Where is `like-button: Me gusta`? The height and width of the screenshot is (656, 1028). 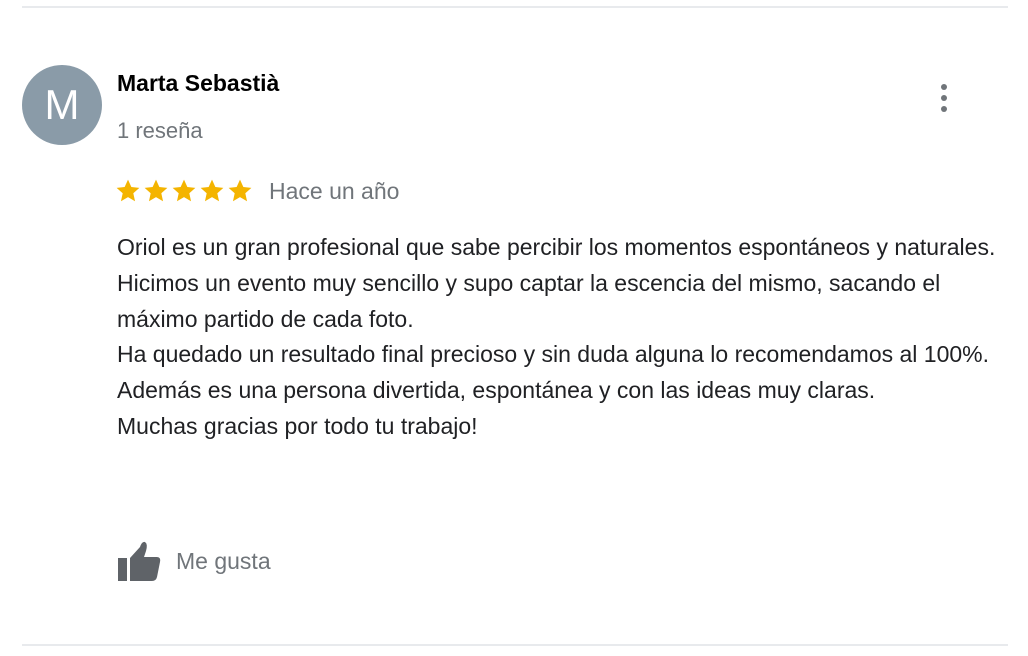 like-button: Me gusta is located at coordinates (193, 561).